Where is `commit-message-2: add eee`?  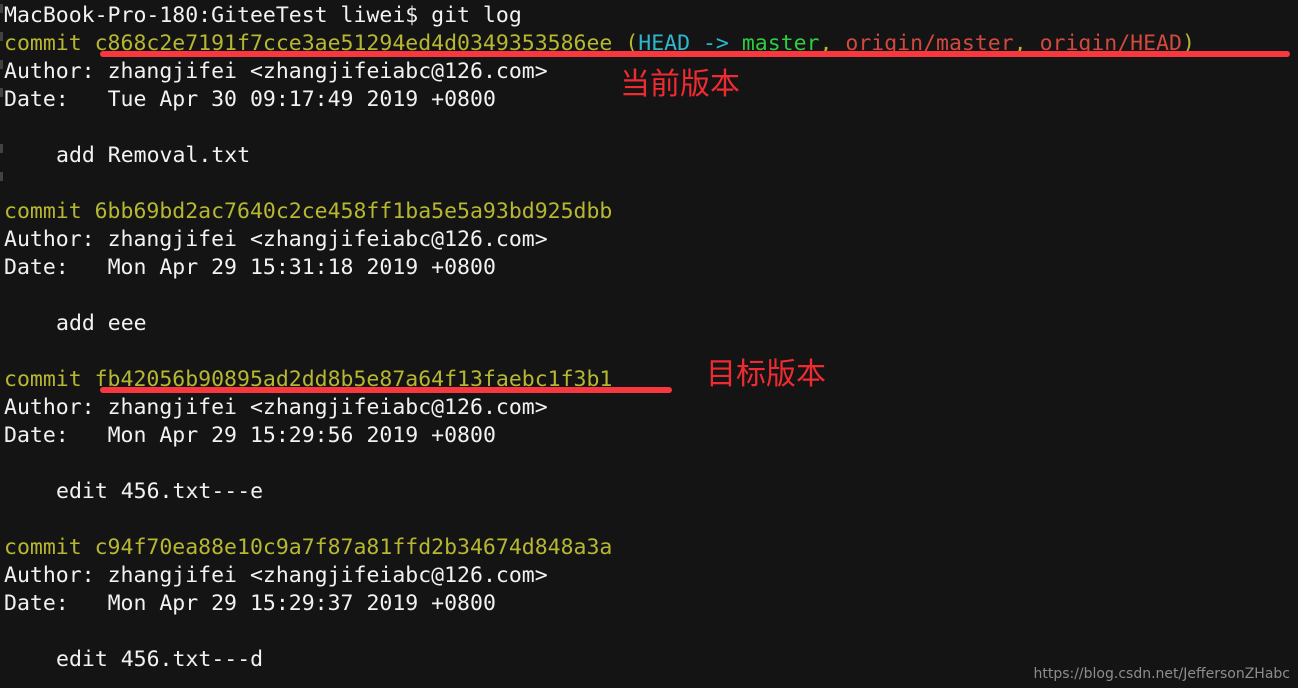
commit-message-2: add eee is located at coordinates (101, 323).